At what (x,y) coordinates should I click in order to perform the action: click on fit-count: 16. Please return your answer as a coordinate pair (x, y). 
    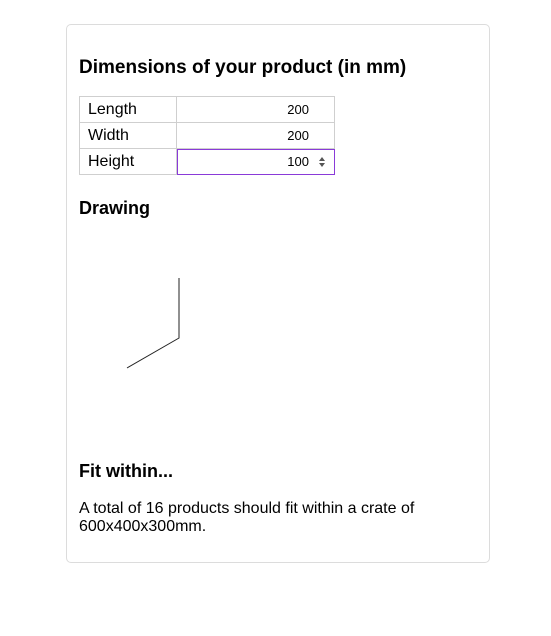
    Looking at the image, I should click on (154, 508).